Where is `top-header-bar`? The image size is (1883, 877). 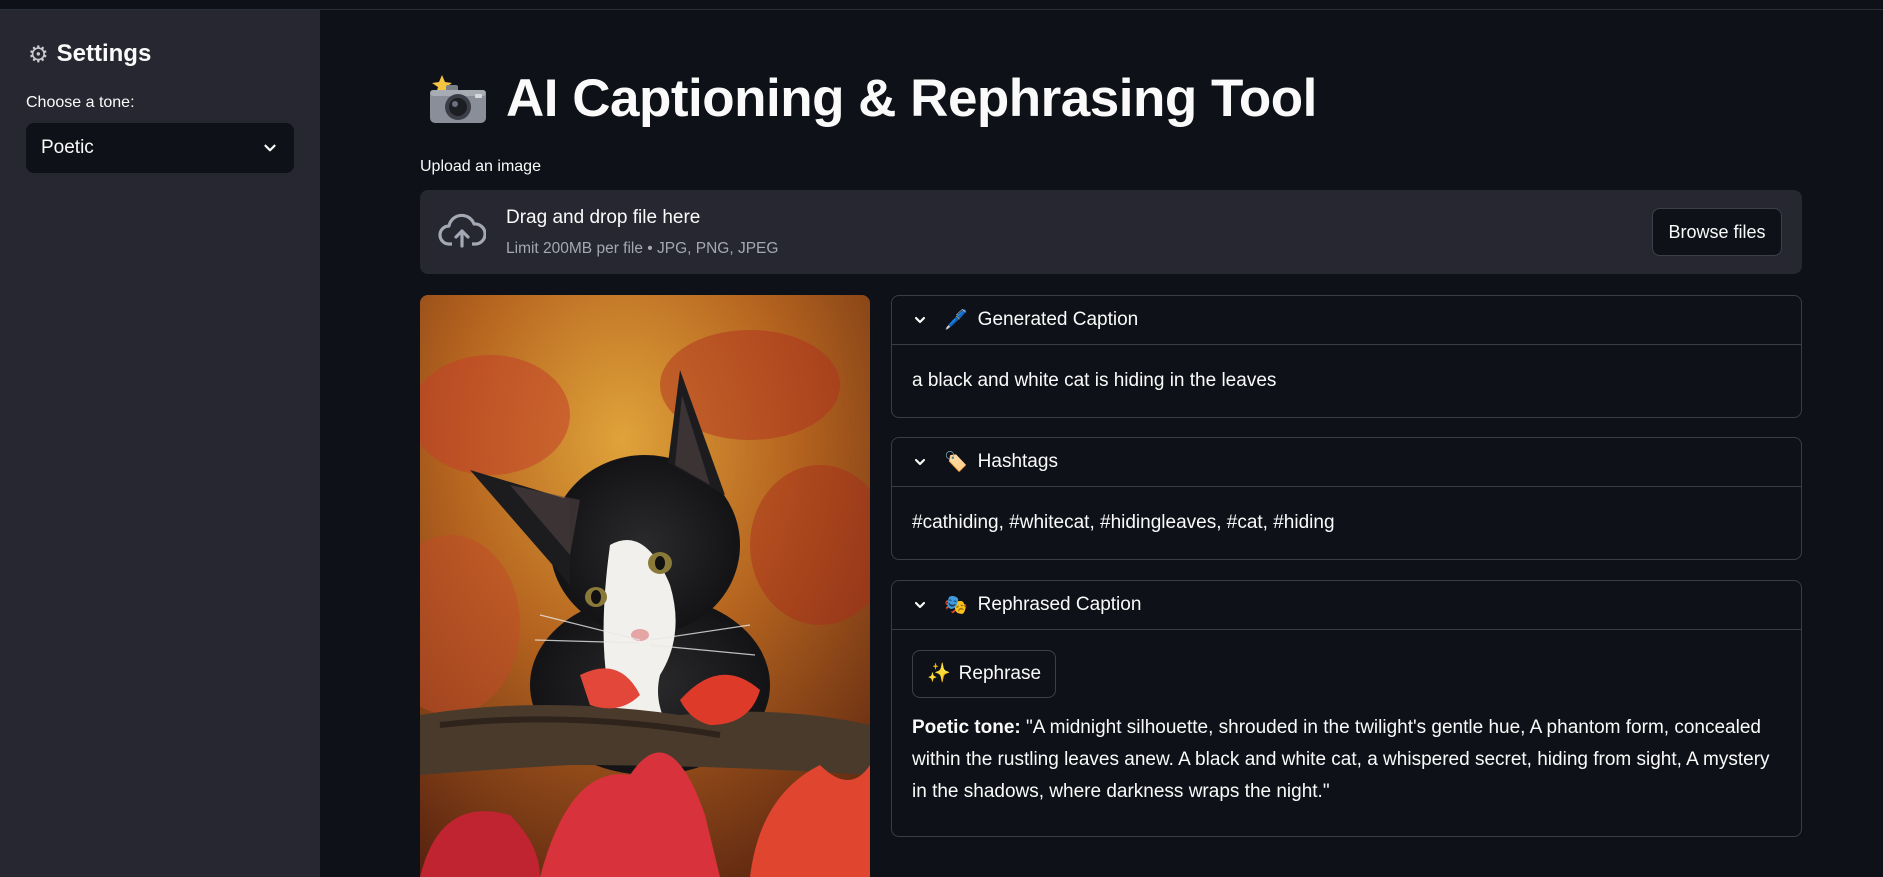
top-header-bar is located at coordinates (941, 5).